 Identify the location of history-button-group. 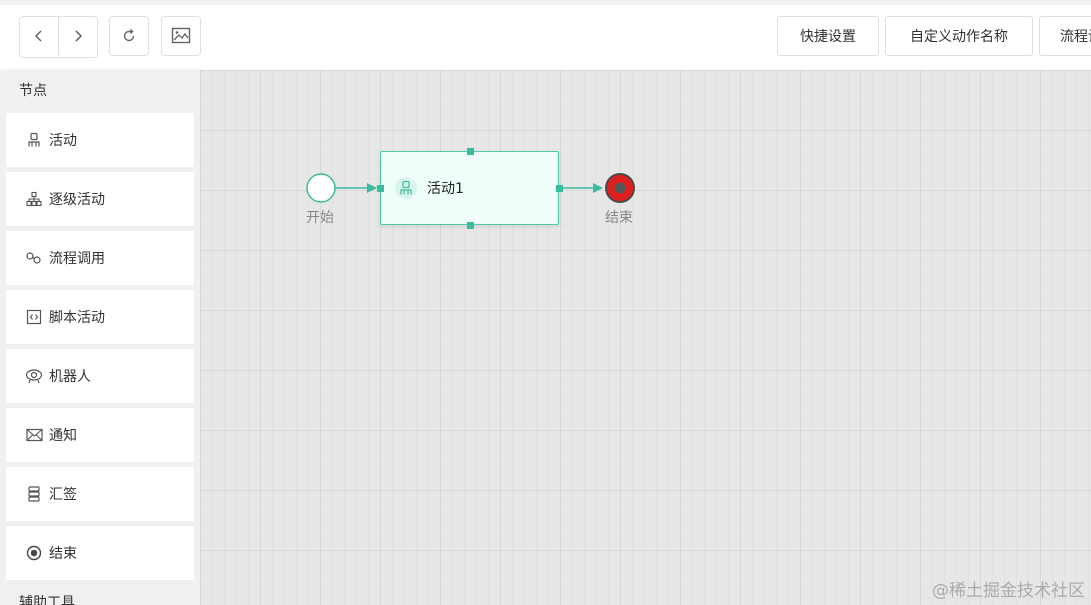
(58, 37).